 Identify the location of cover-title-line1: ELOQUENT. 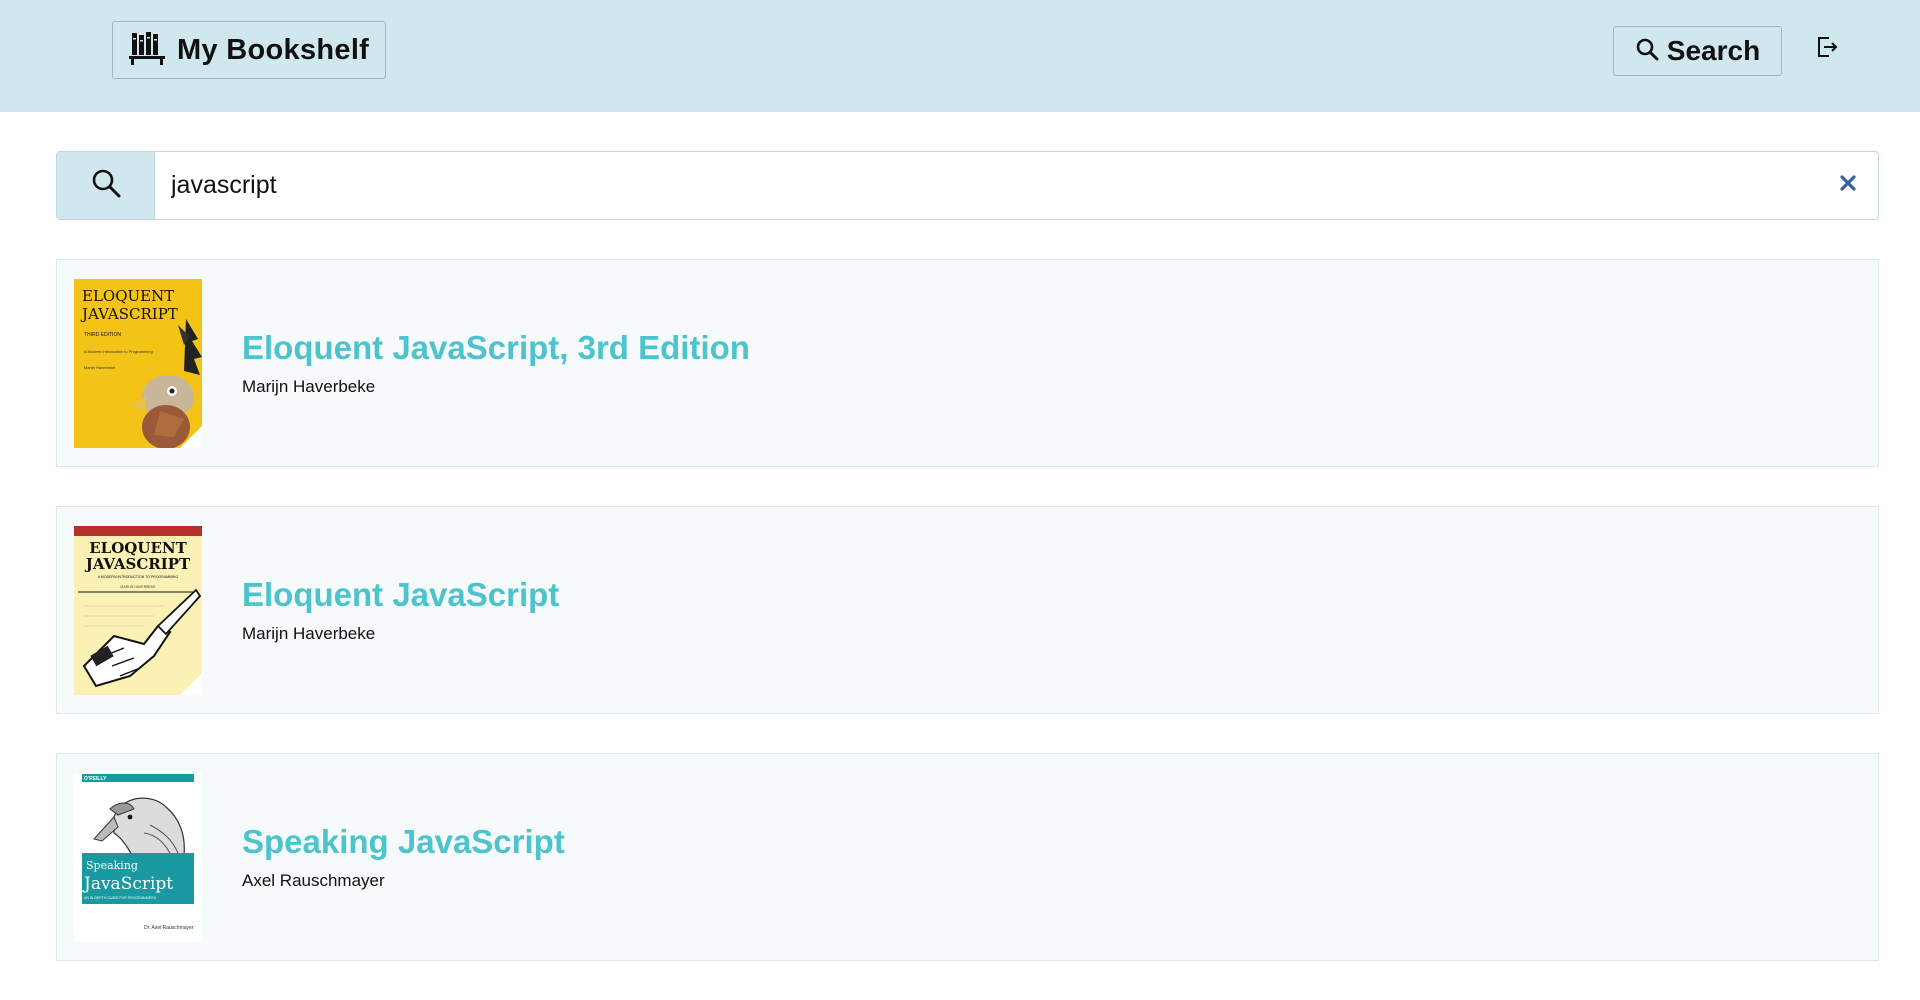
(128, 296).